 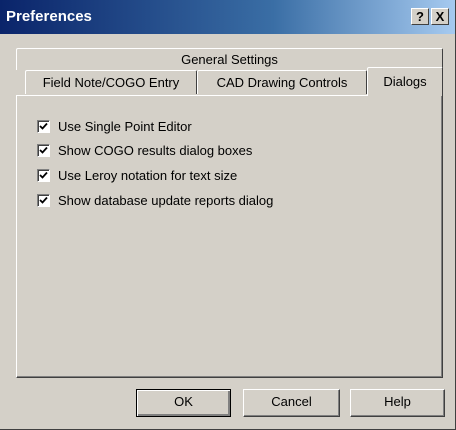 I want to click on tab-cad-drawing-controls: CAD Drawing Controls, so click(x=282, y=82).